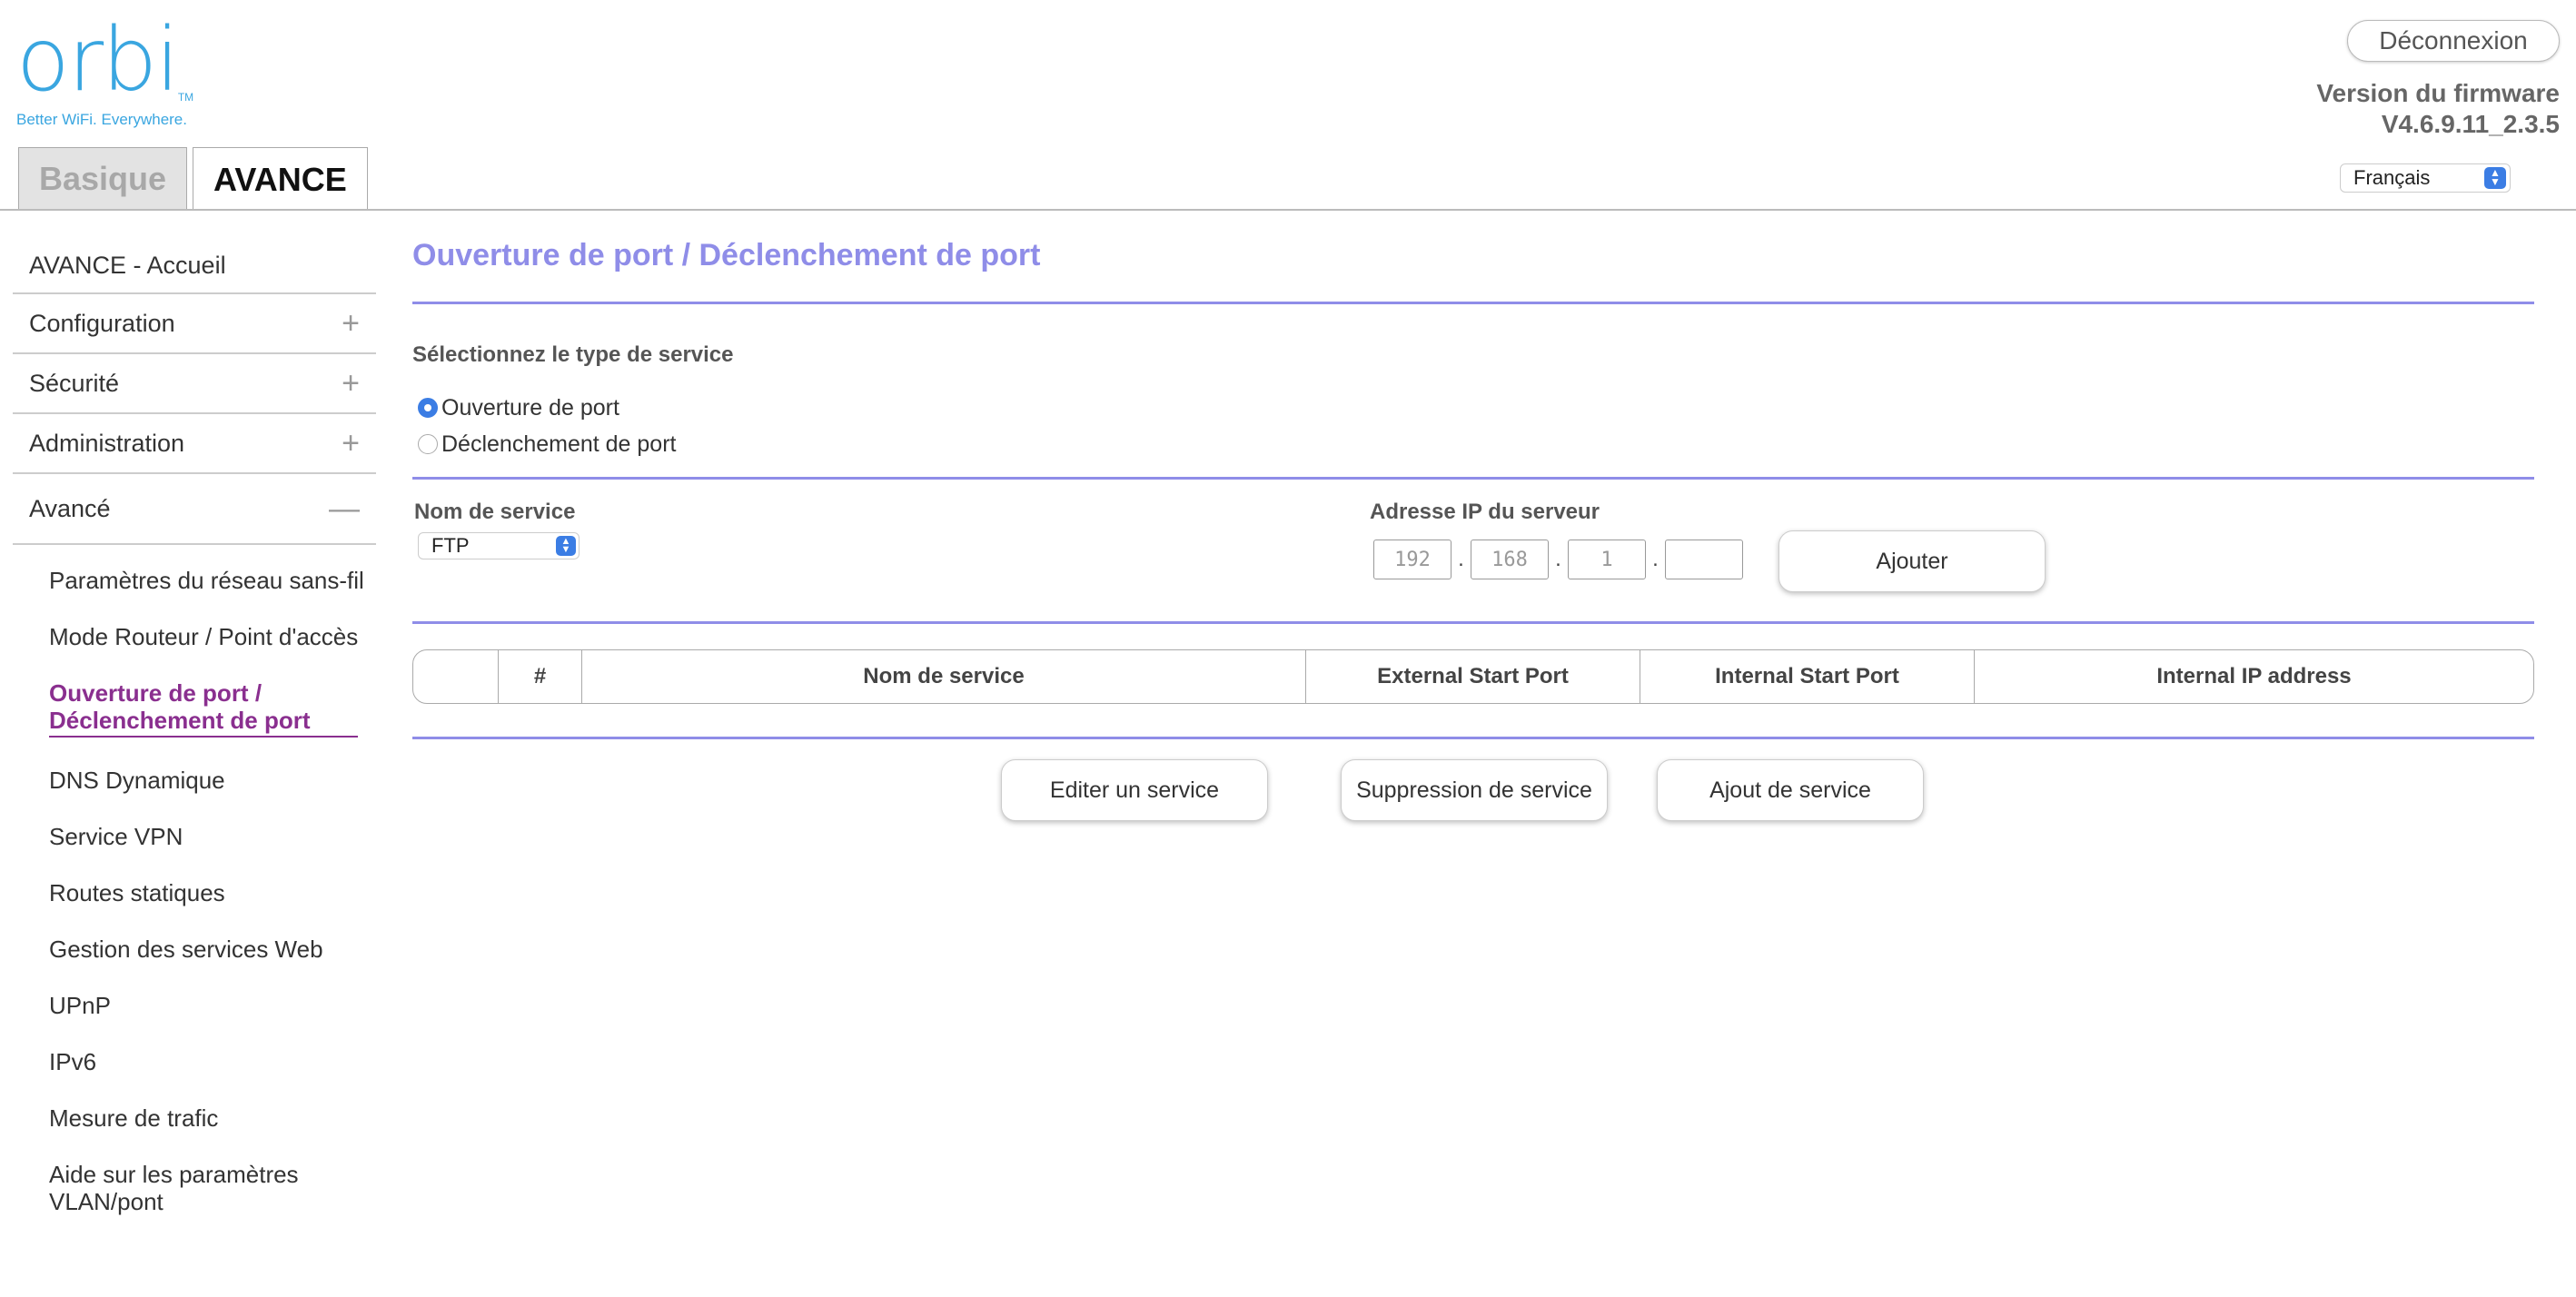  What do you see at coordinates (540, 676) in the screenshot?
I see `table-header-number: #` at bounding box center [540, 676].